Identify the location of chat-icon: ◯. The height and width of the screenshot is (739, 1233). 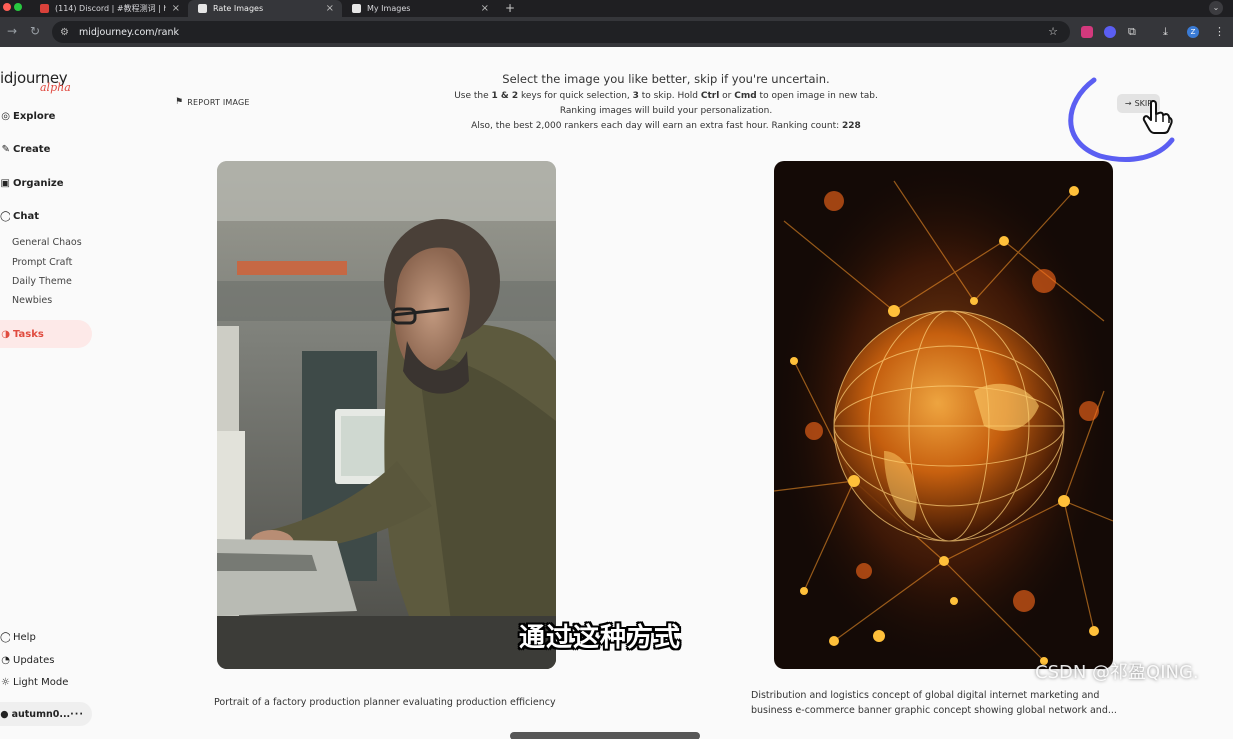
(5, 216).